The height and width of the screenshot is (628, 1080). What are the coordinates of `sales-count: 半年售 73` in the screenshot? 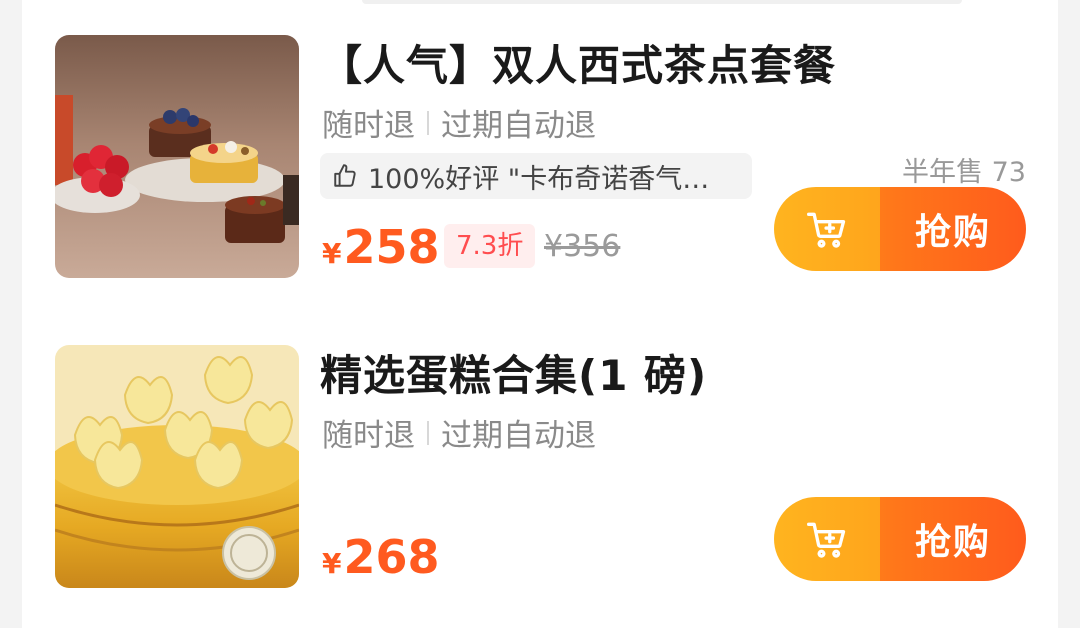 It's located at (964, 172).